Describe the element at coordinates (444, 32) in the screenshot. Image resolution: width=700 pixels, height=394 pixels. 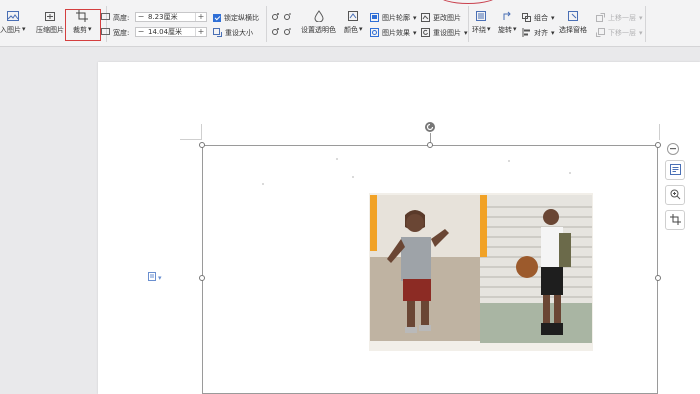
I see `reset-picture-button: 重设图片 ▾` at that location.